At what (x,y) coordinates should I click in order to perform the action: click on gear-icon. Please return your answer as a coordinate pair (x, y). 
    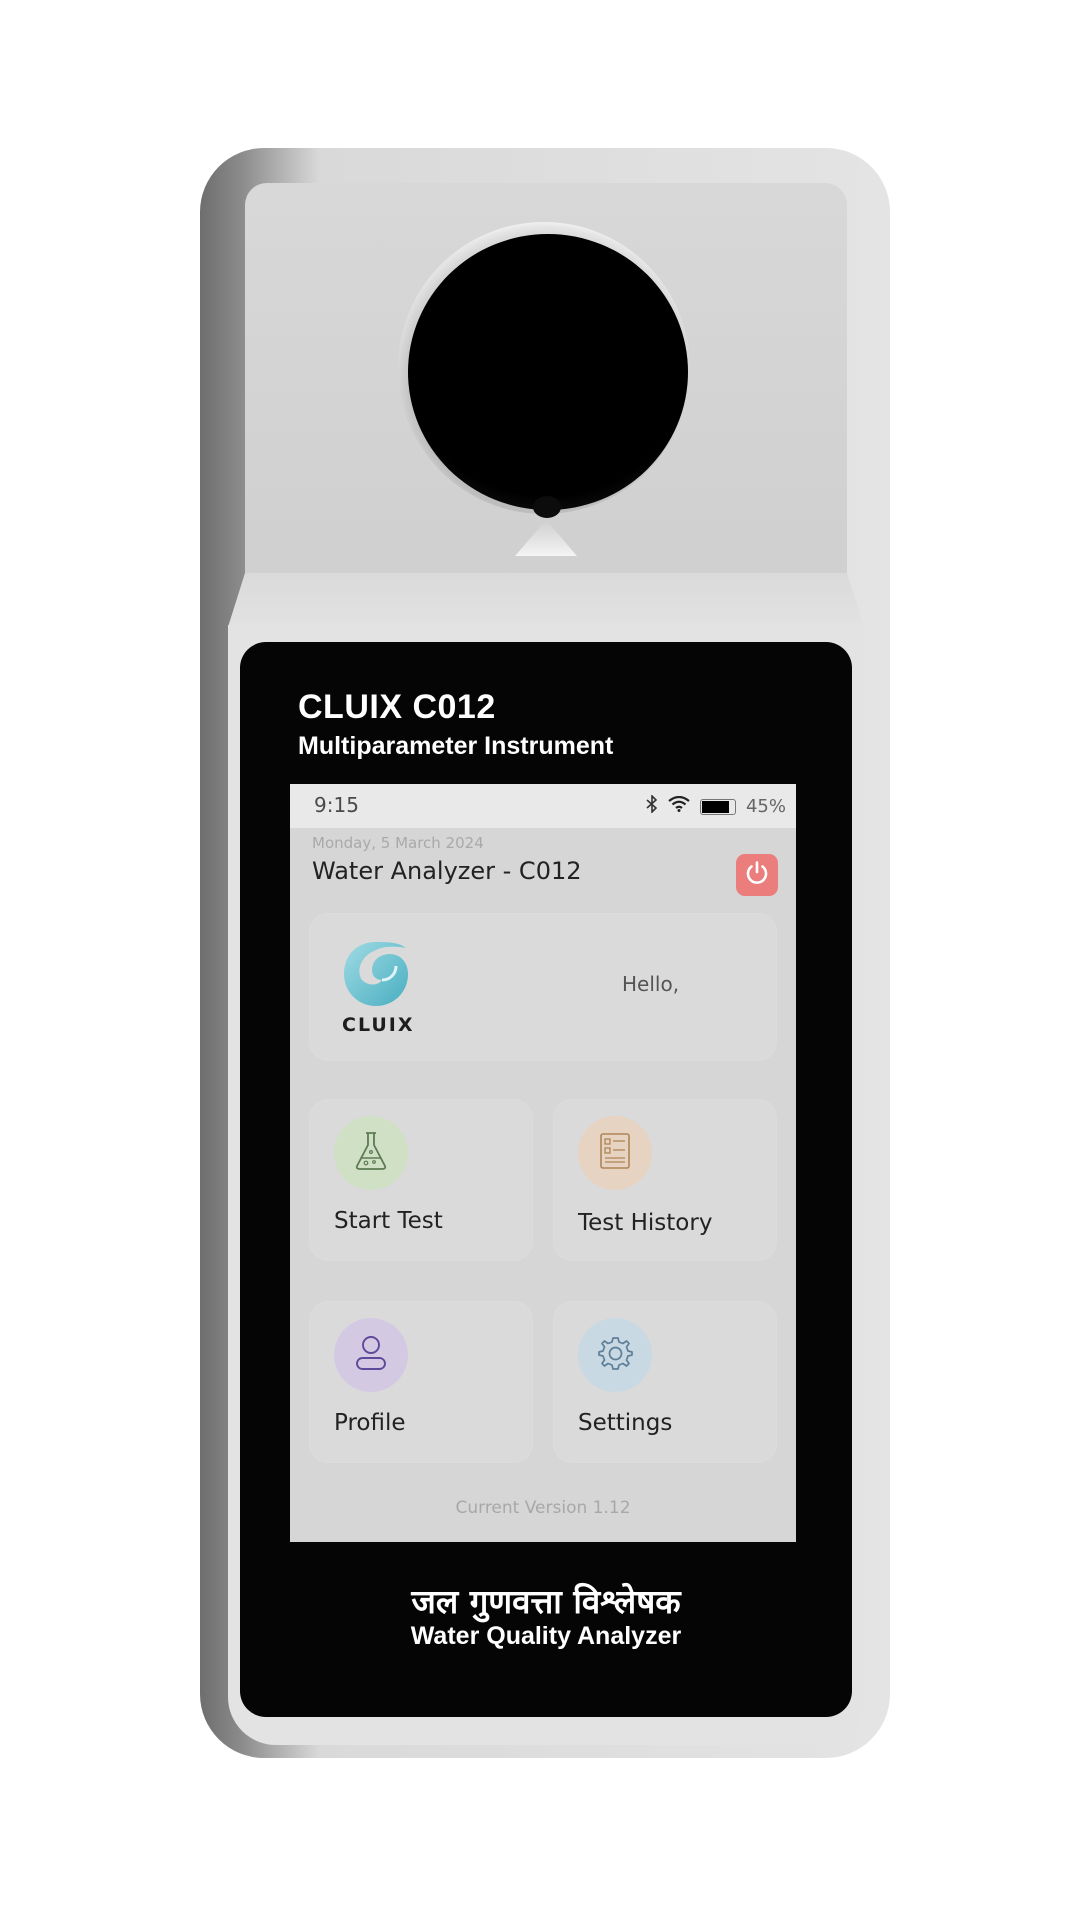
    Looking at the image, I should click on (615, 1355).